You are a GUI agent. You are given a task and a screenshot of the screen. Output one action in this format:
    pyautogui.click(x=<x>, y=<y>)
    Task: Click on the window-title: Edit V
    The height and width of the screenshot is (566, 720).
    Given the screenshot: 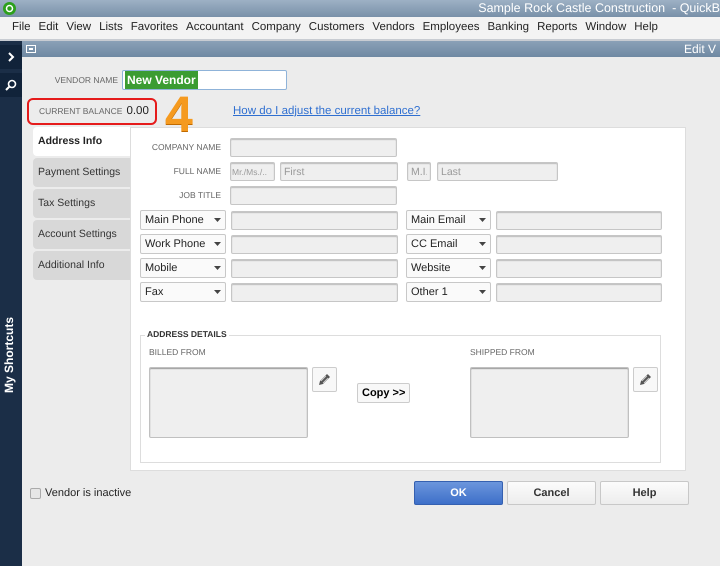 What is the action you would take?
    pyautogui.click(x=700, y=49)
    